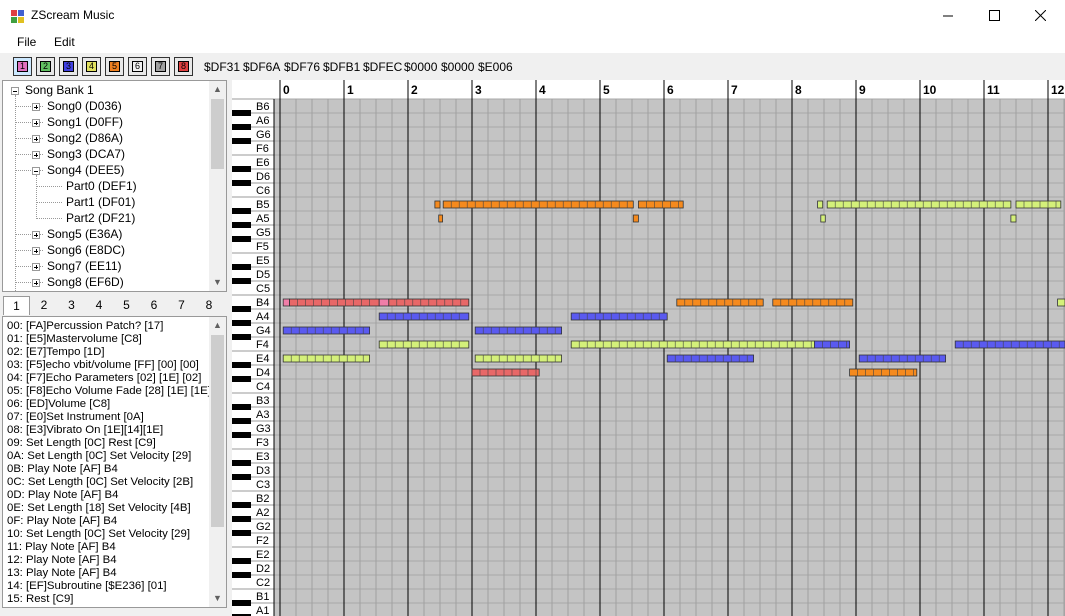 The width and height of the screenshot is (1065, 616). What do you see at coordinates (262, 149) in the screenshot?
I see `pitch-label: F6` at bounding box center [262, 149].